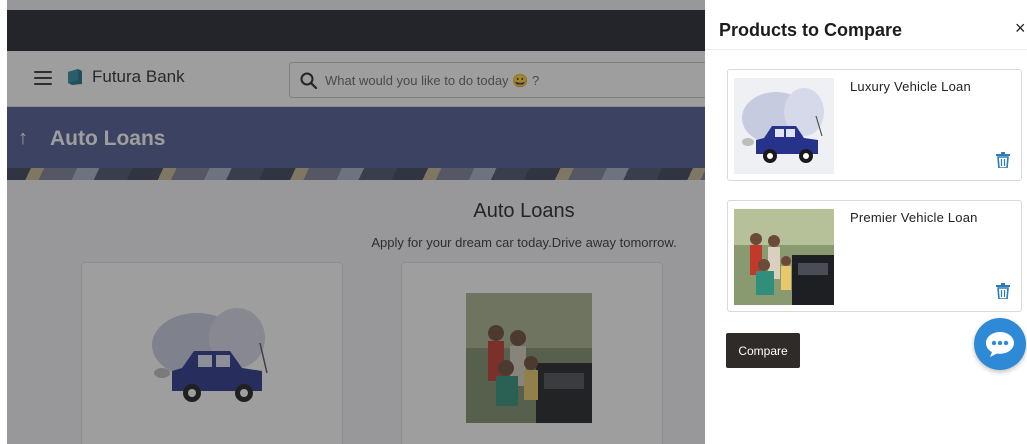 The height and width of the screenshot is (444, 1027). I want to click on product-name: Luxury Vehicle Loan, so click(910, 86).